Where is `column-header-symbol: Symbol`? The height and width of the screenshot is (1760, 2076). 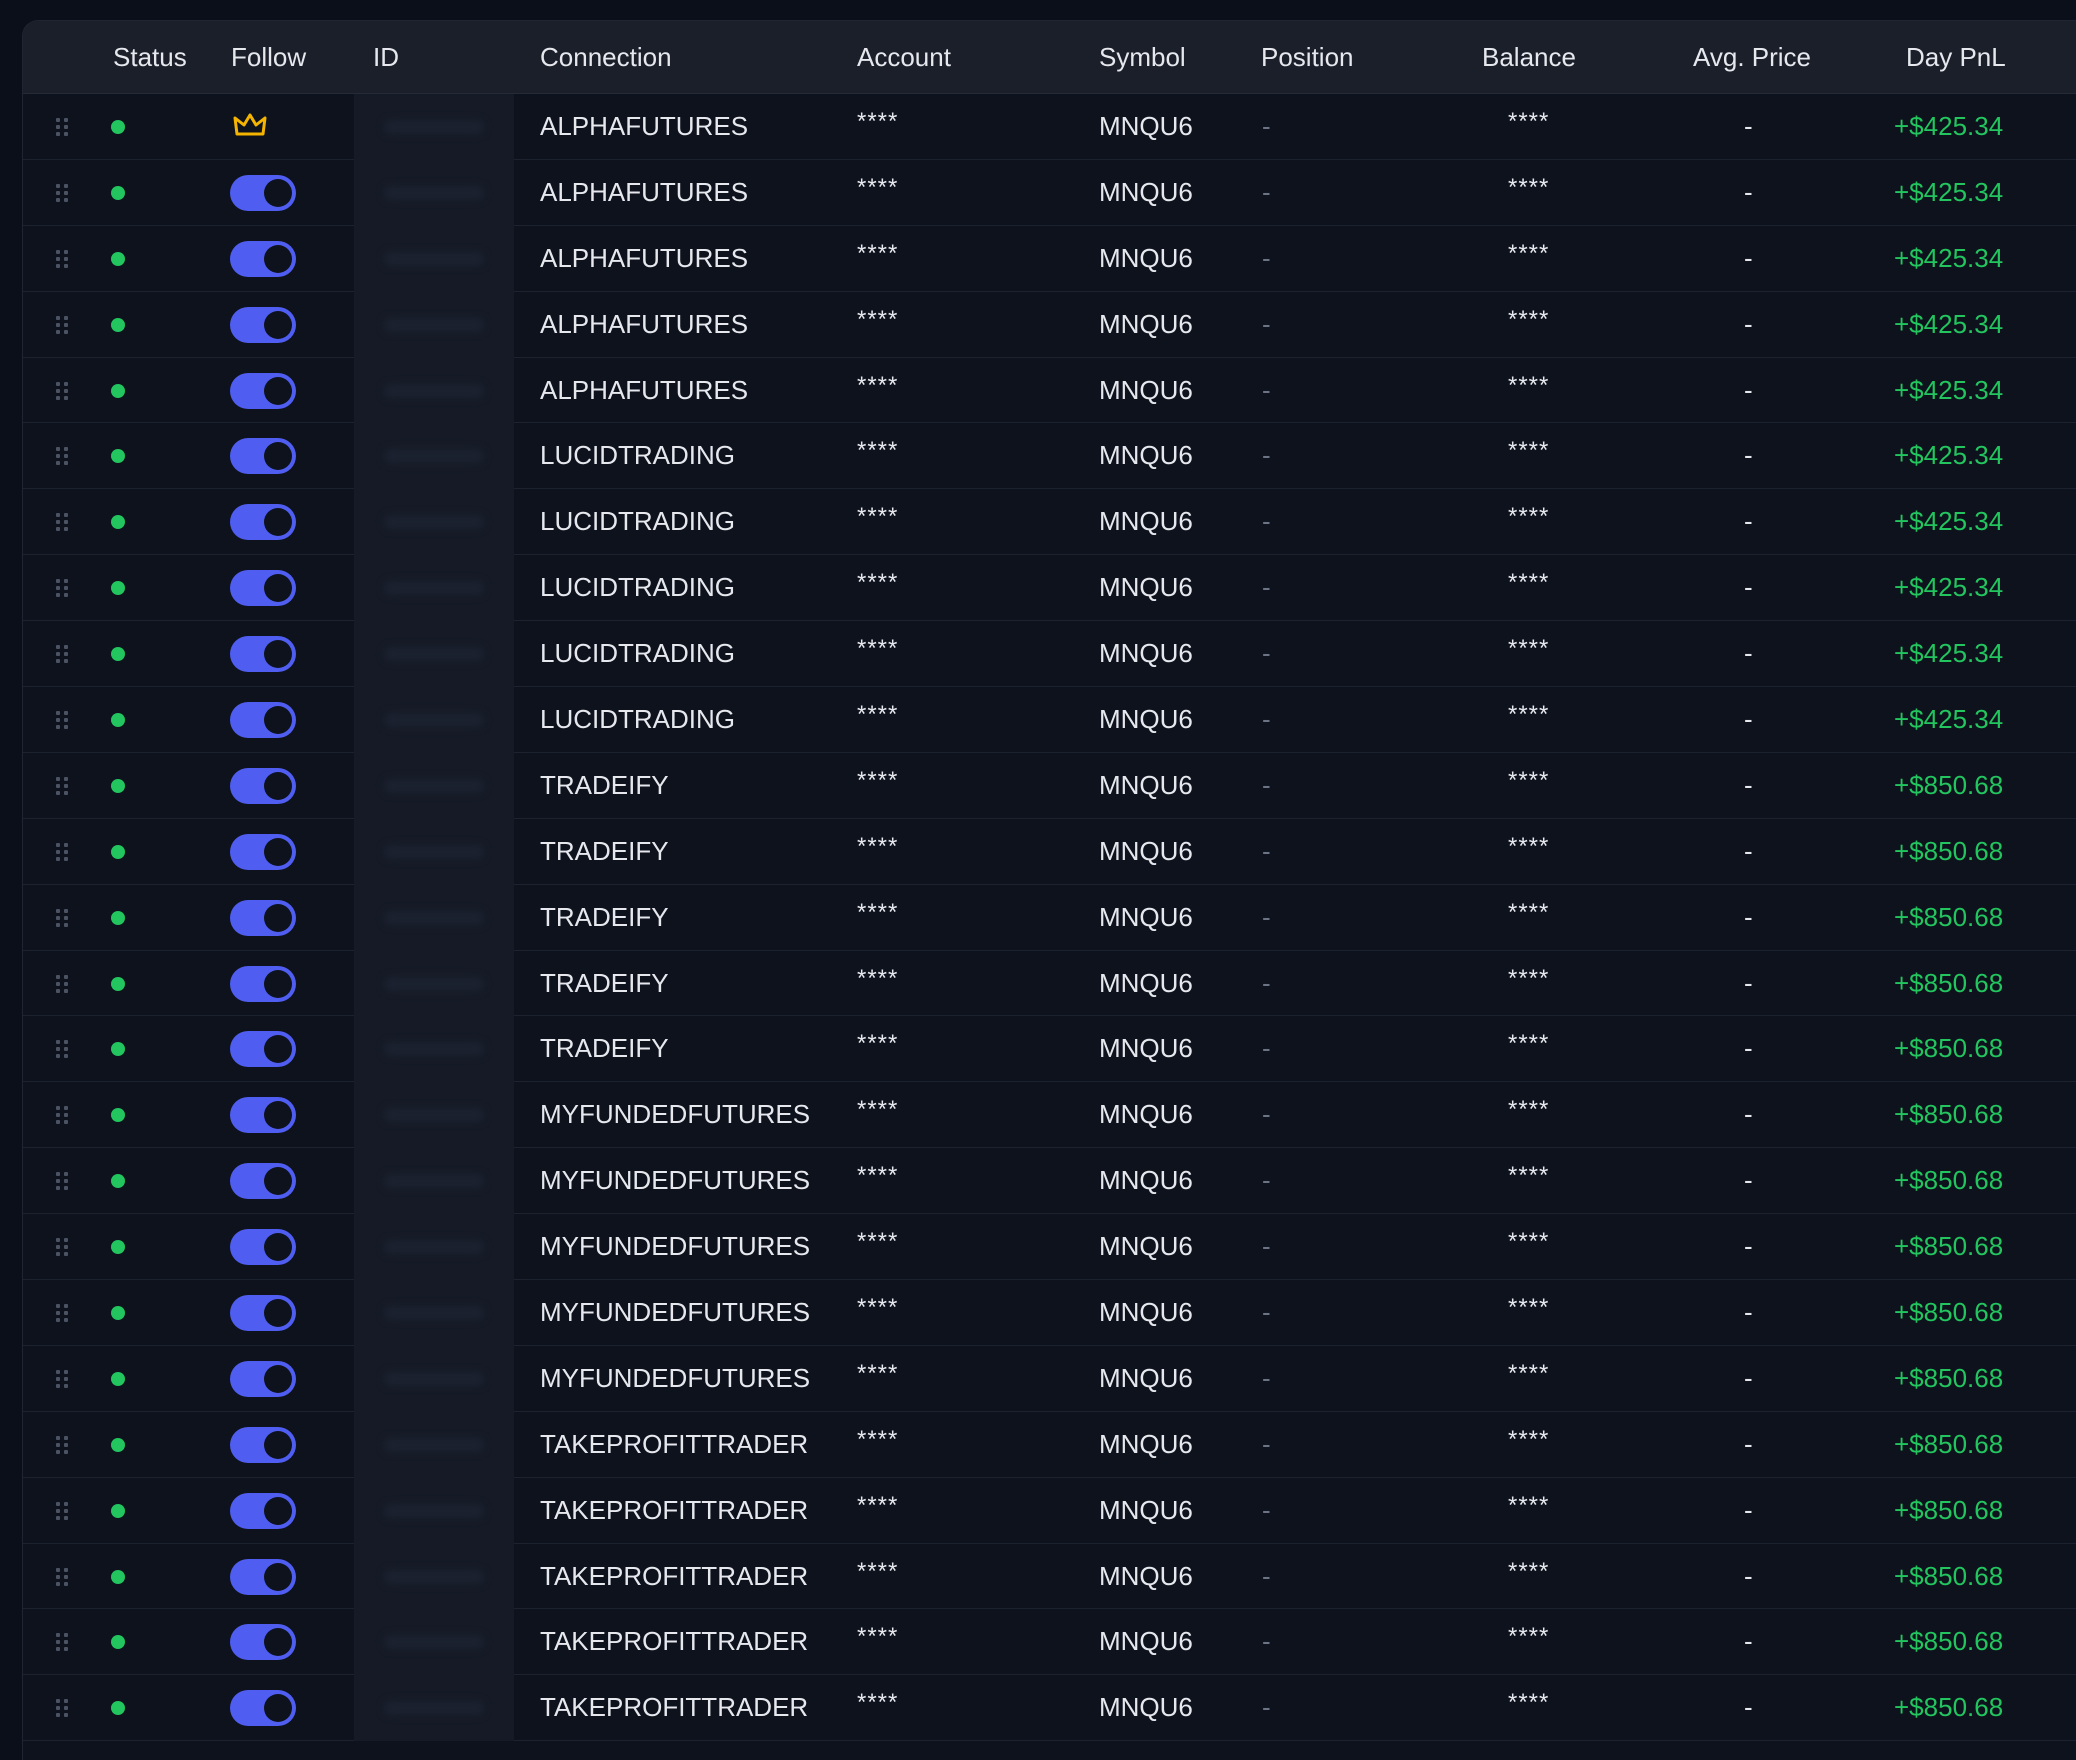
column-header-symbol: Symbol is located at coordinates (1142, 57).